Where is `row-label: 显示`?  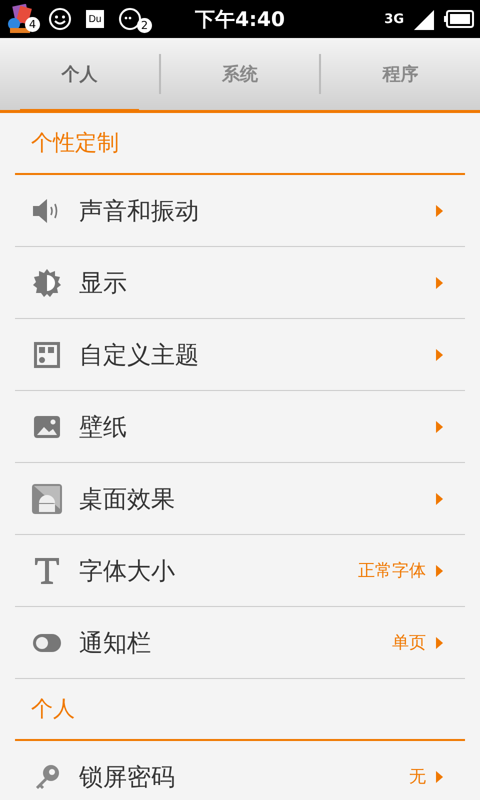 row-label: 显示 is located at coordinates (103, 283).